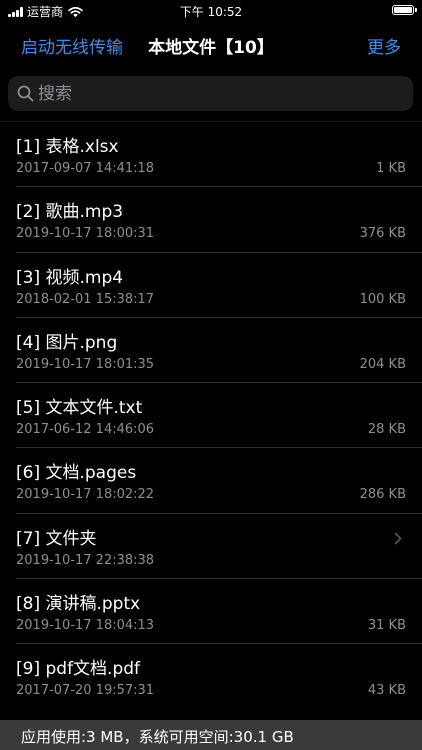 This screenshot has width=422, height=750. What do you see at coordinates (384, 45) in the screenshot?
I see `more-button: 更多` at bounding box center [384, 45].